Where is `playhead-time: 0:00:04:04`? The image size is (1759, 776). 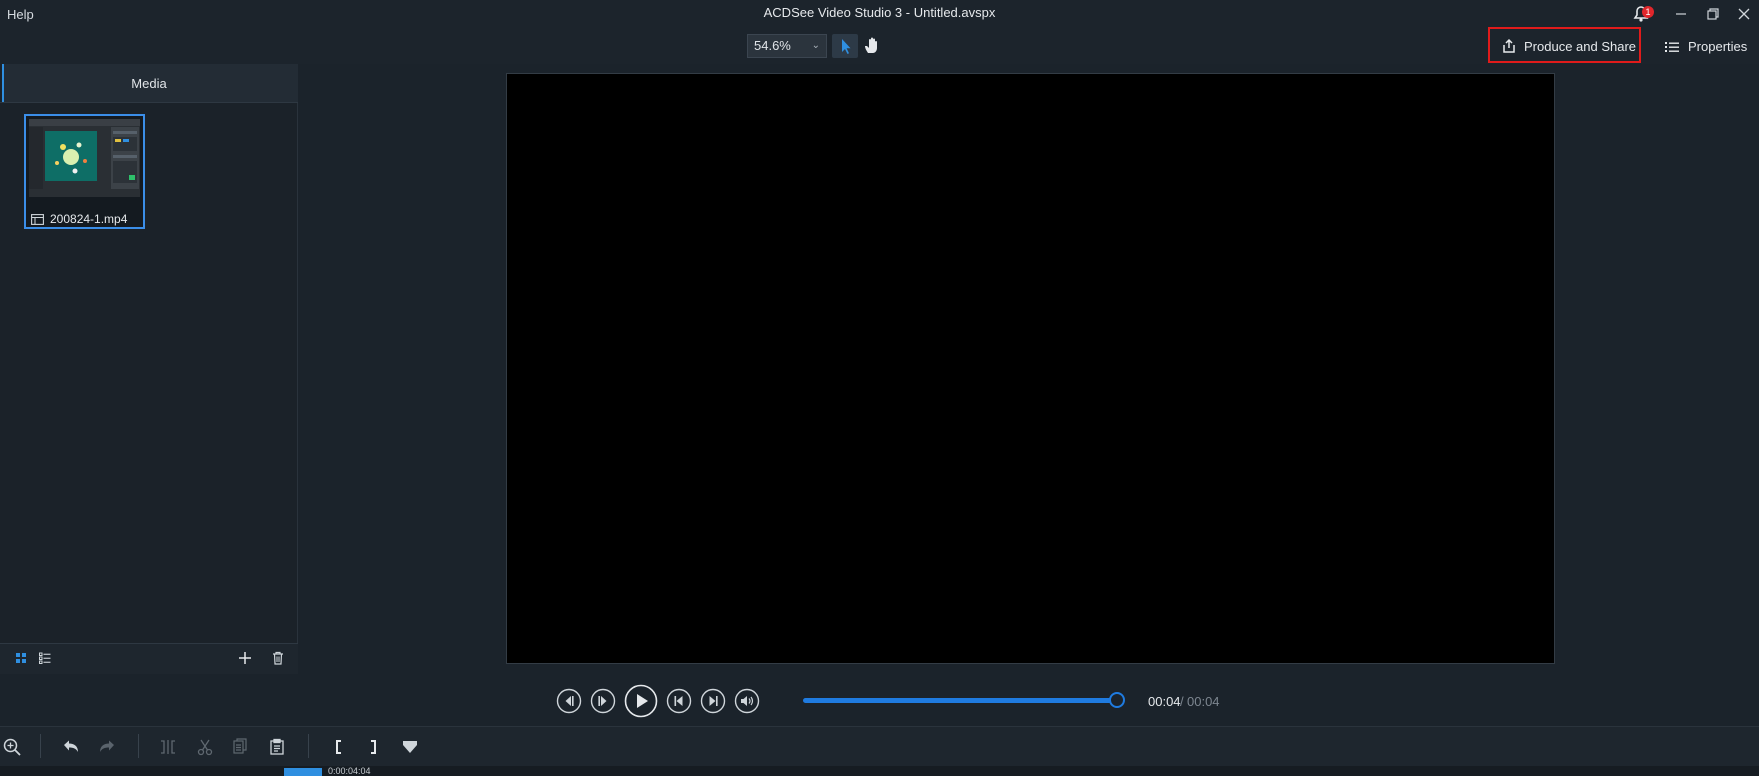
playhead-time: 0:00:04:04 is located at coordinates (349, 771).